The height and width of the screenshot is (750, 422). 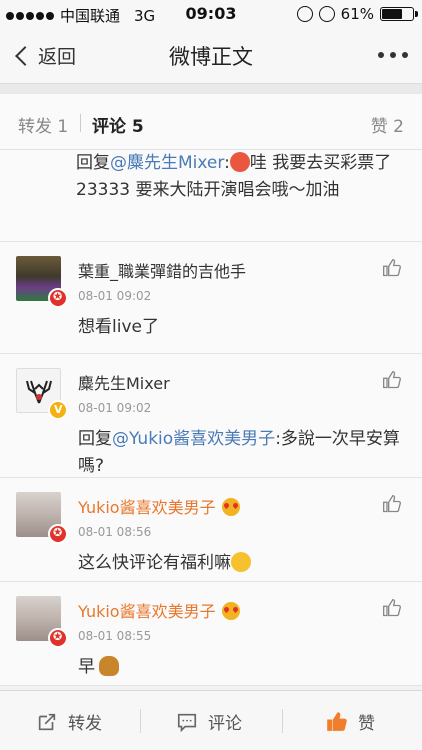 I want to click on comment-text: 这么快评论有福利嘛, so click(x=243, y=563).